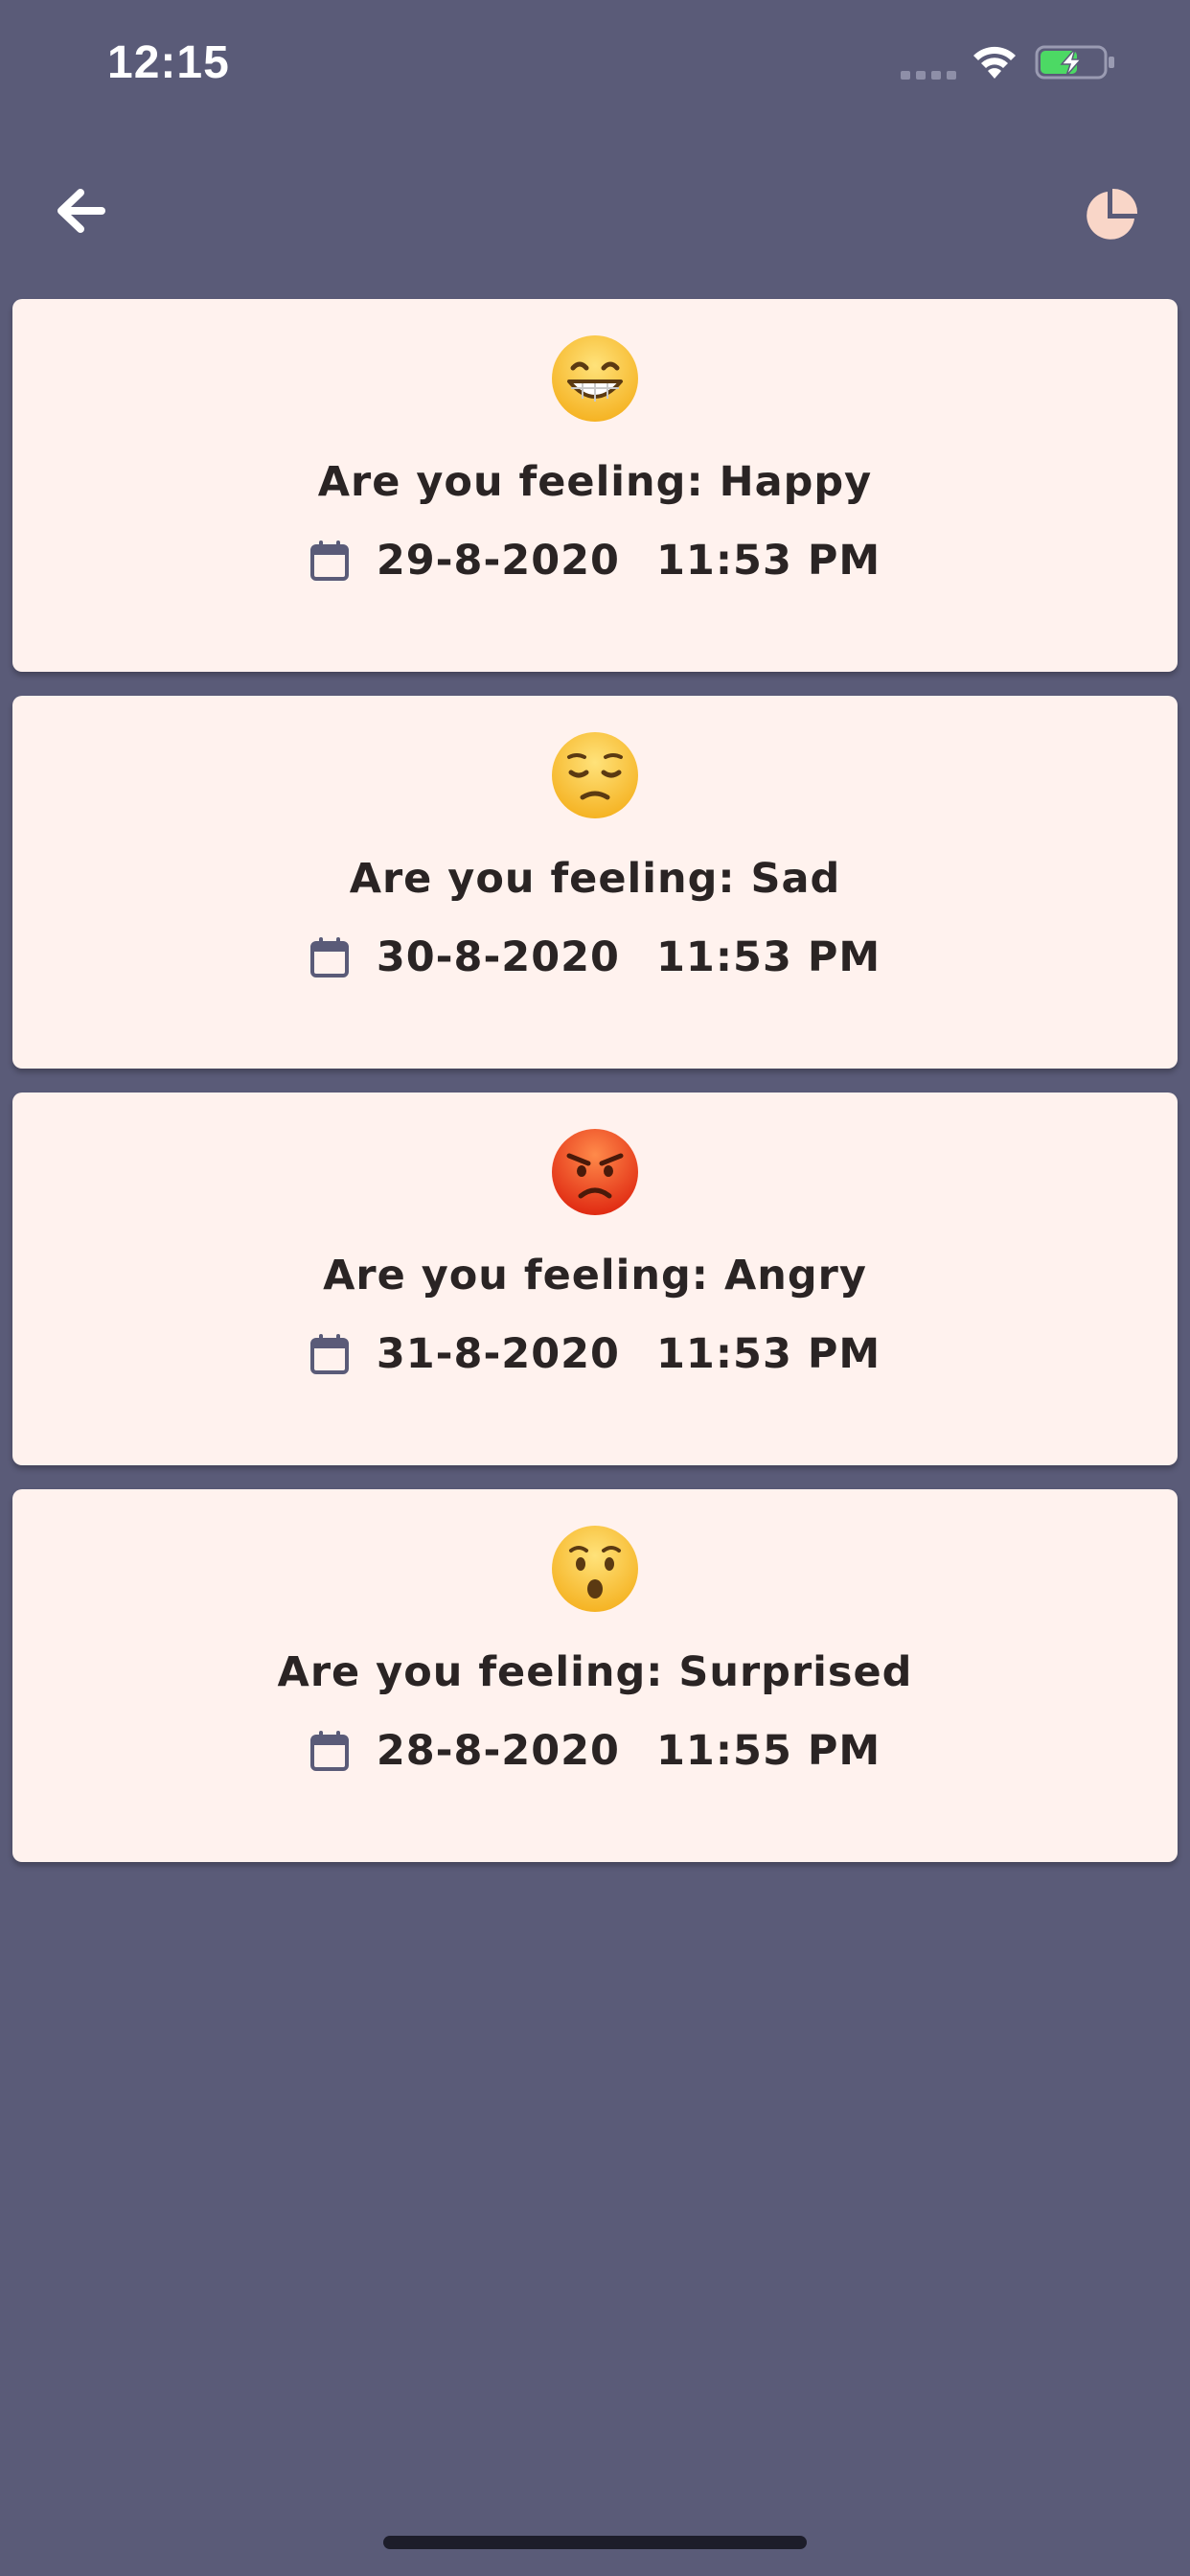 The image size is (1190, 2576). What do you see at coordinates (595, 879) in the screenshot?
I see `entry-title: Are you feeling: Sad` at bounding box center [595, 879].